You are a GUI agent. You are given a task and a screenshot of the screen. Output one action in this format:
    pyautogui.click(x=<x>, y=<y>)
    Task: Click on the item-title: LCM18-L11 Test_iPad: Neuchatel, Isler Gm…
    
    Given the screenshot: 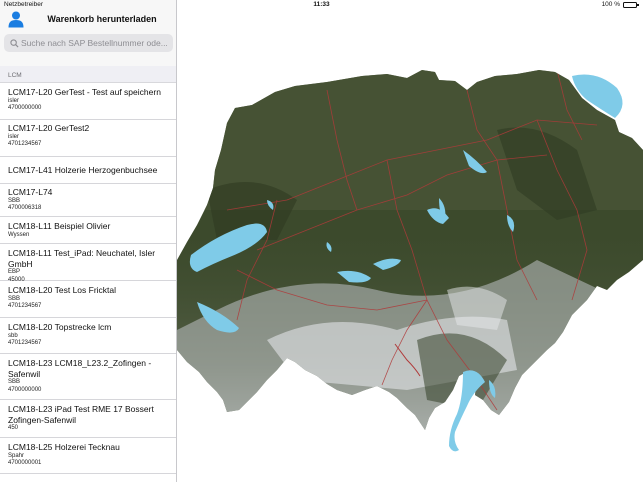 What is the action you would take?
    pyautogui.click(x=82, y=258)
    